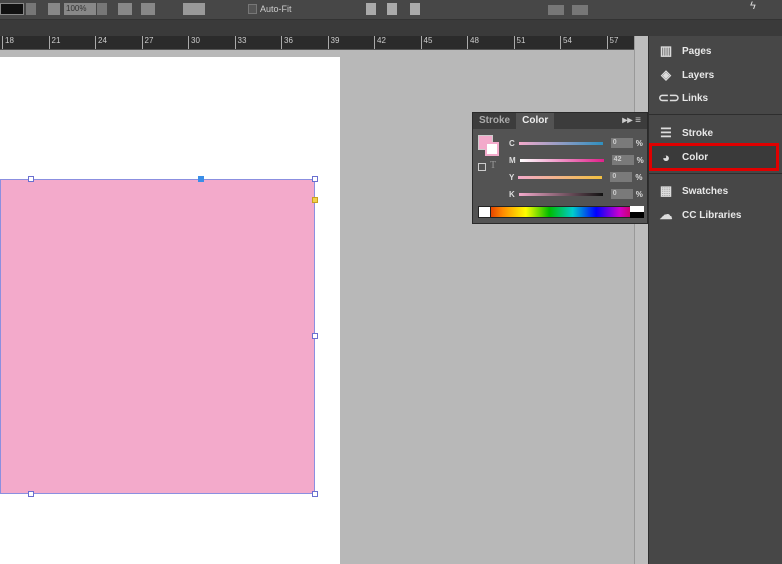  I want to click on channel-row-k: K 0 %, so click(576, 194).